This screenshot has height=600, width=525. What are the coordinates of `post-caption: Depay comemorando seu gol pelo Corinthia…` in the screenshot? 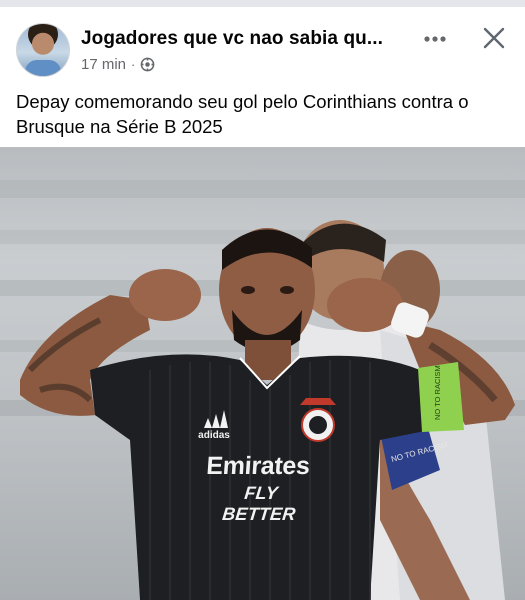 It's located at (242, 114).